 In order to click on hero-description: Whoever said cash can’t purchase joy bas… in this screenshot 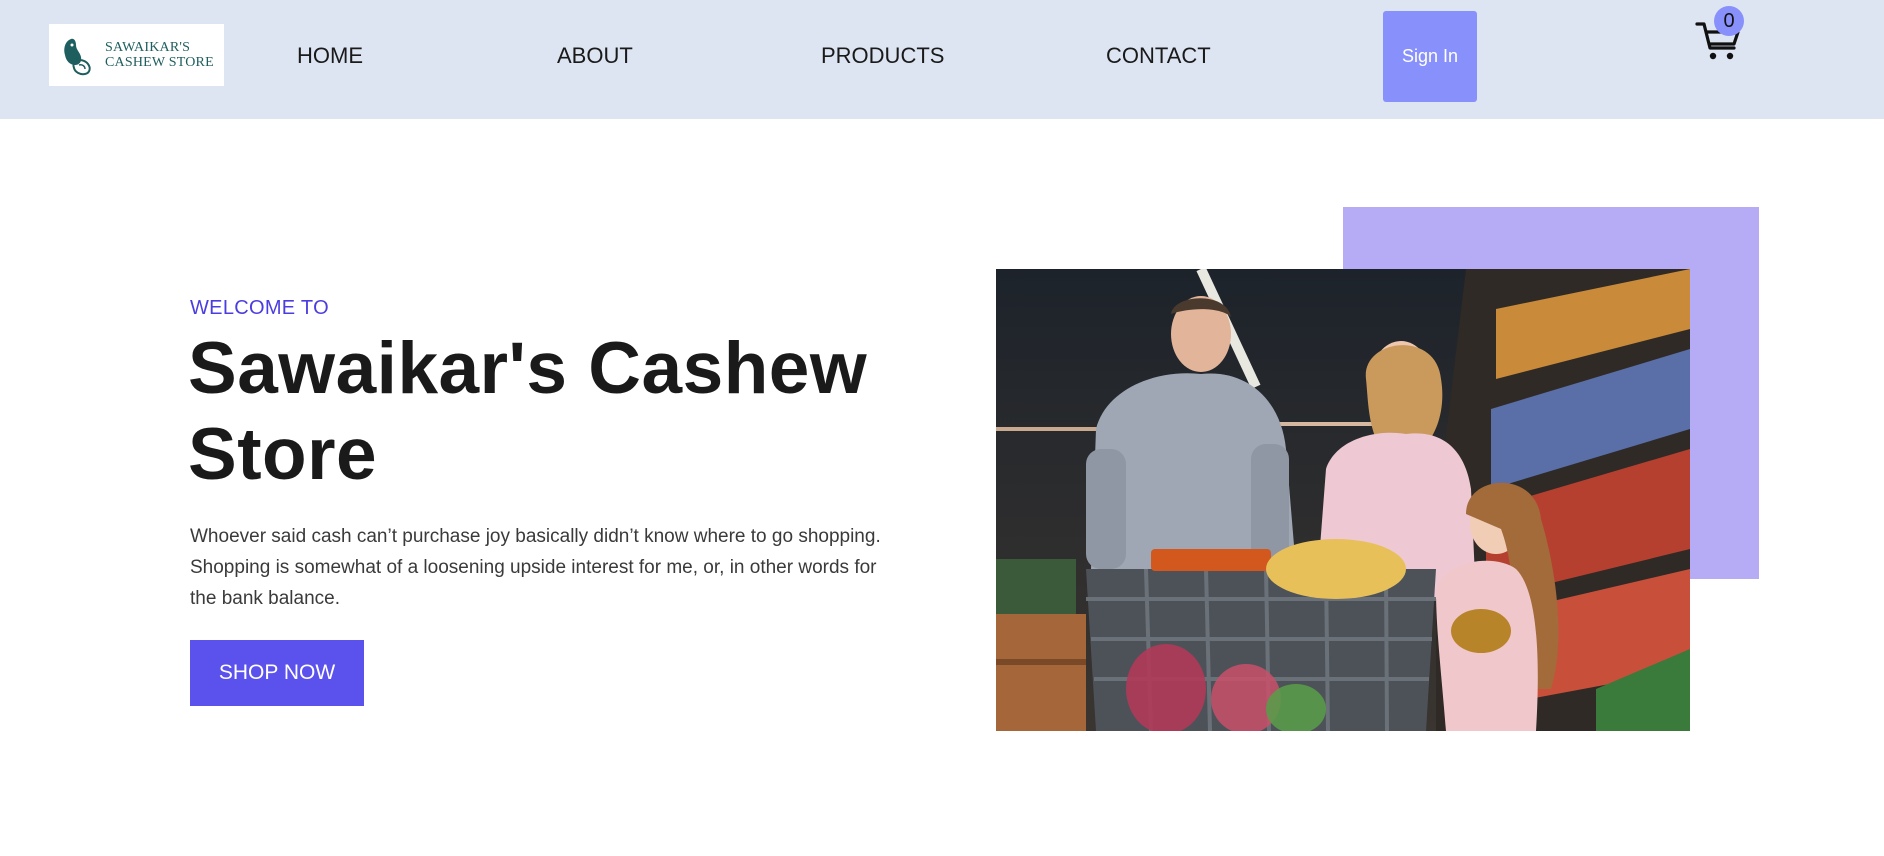, I will do `click(535, 567)`.